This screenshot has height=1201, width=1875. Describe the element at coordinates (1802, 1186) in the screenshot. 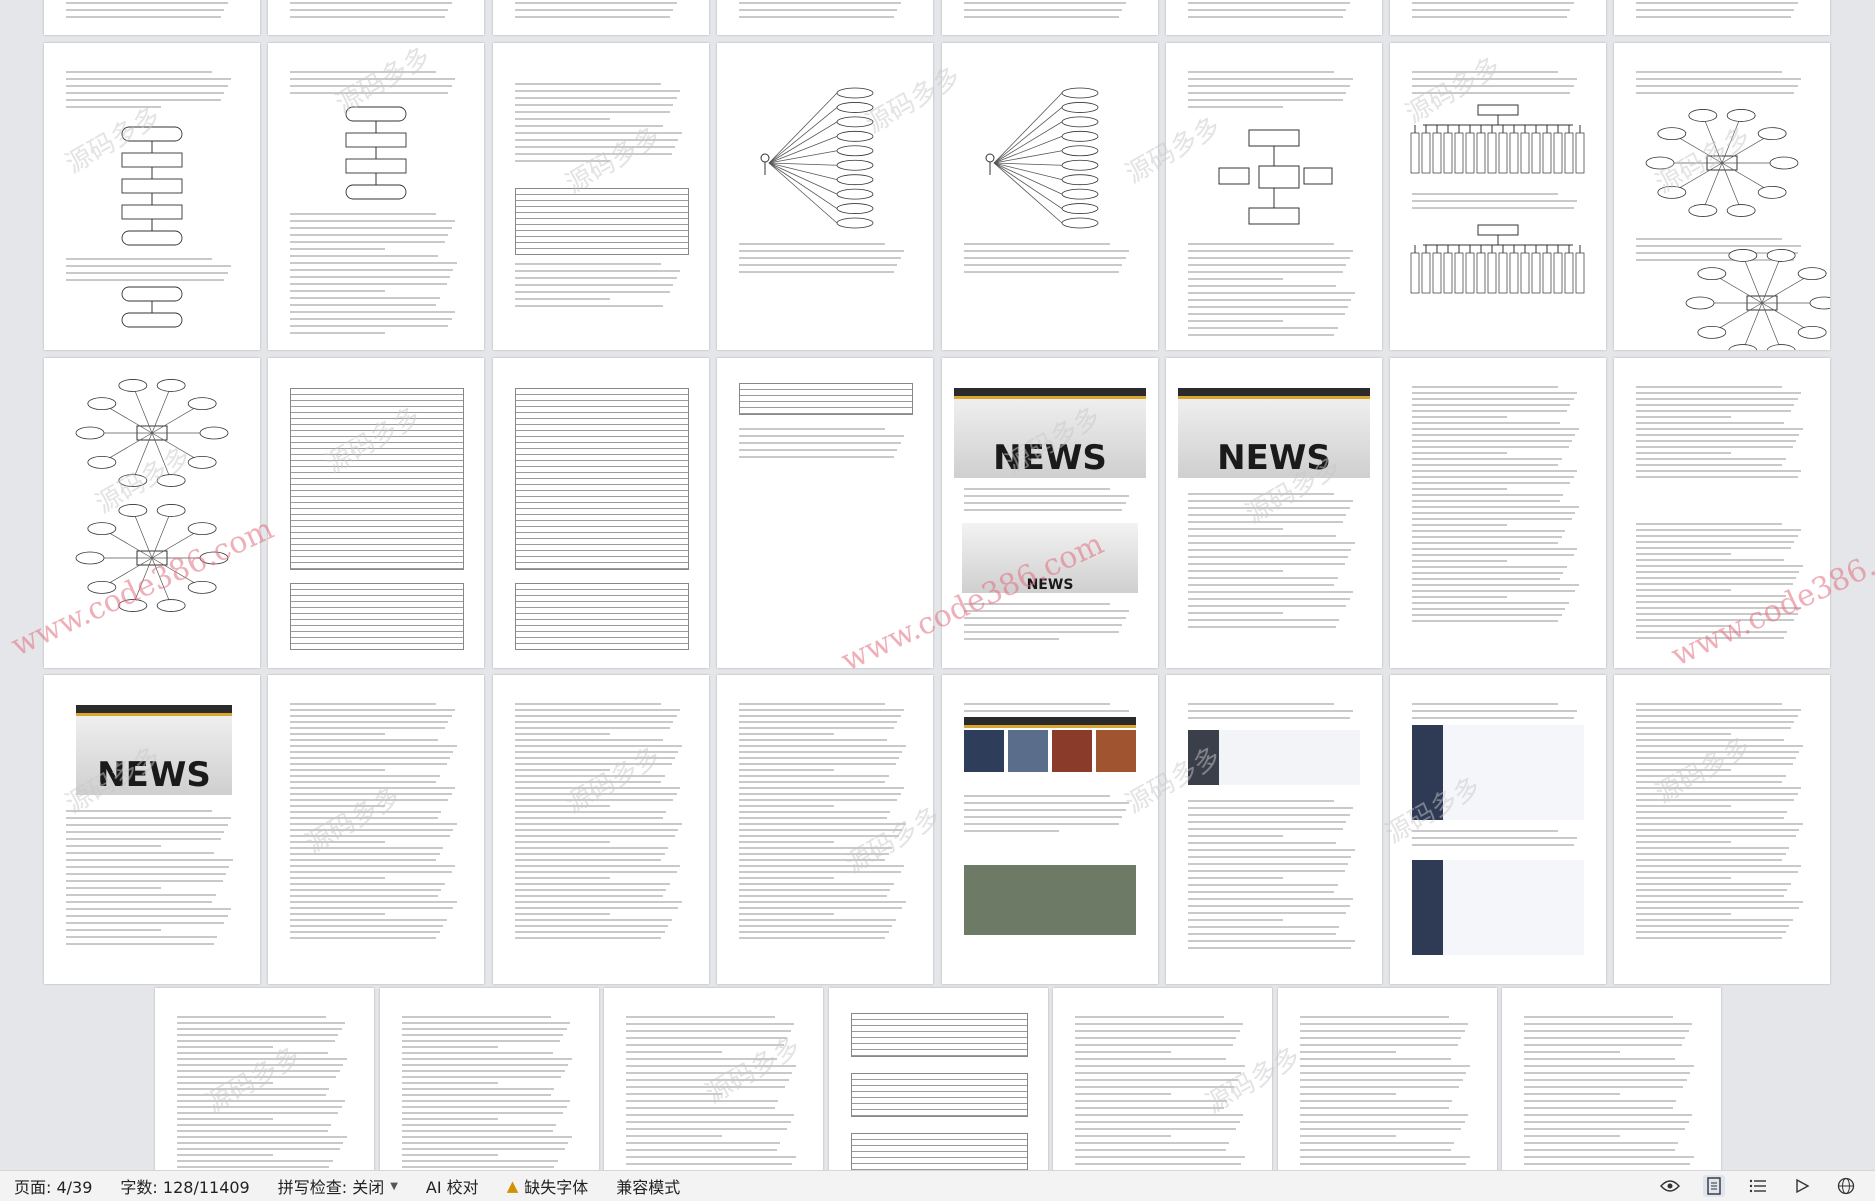

I see `play-icon` at that location.